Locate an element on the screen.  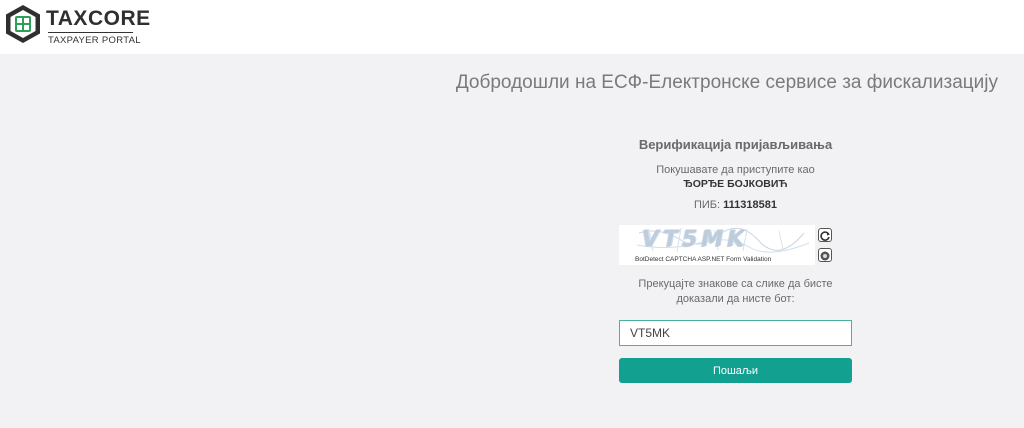
submit-button: Пошаљи is located at coordinates (735, 370).